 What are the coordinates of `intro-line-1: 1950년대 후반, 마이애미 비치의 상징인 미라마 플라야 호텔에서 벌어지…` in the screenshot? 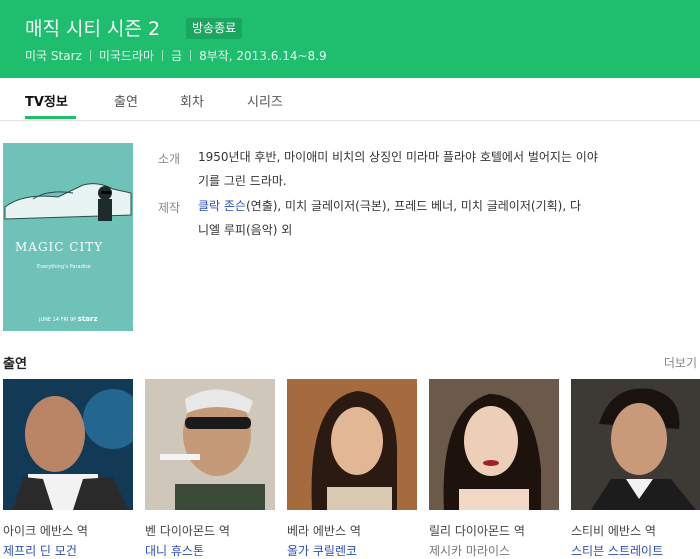 It's located at (398, 157).